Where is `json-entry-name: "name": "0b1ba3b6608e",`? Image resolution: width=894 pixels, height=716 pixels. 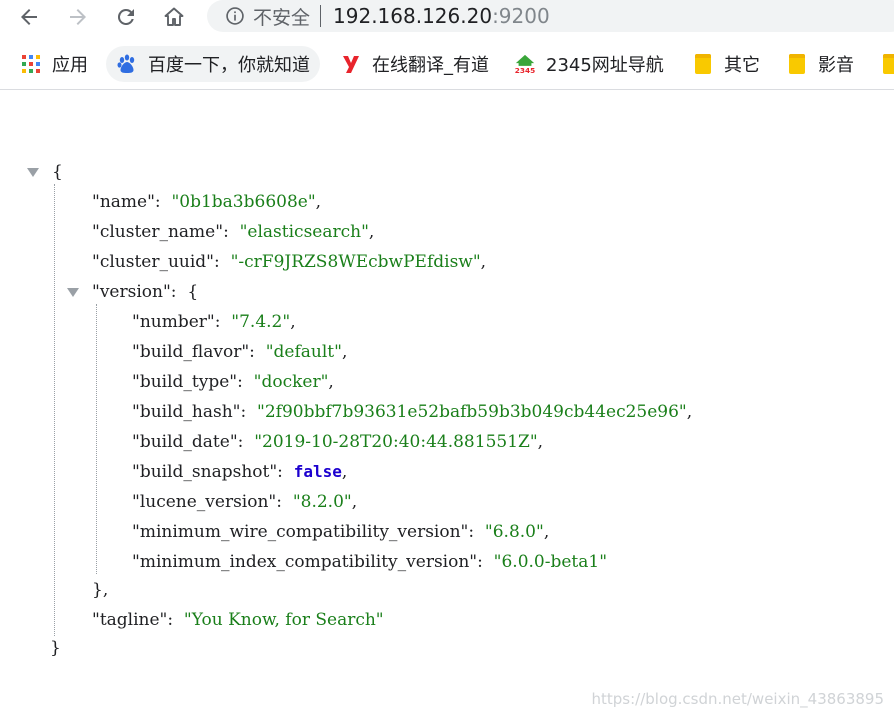 json-entry-name: "name": "0b1ba3b6608e", is located at coordinates (207, 202).